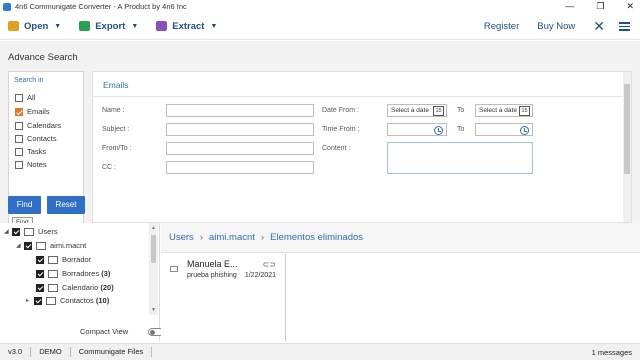 This screenshot has width=640, height=360. What do you see at coordinates (410, 110) in the screenshot?
I see `date-placeholder: Select a date` at bounding box center [410, 110].